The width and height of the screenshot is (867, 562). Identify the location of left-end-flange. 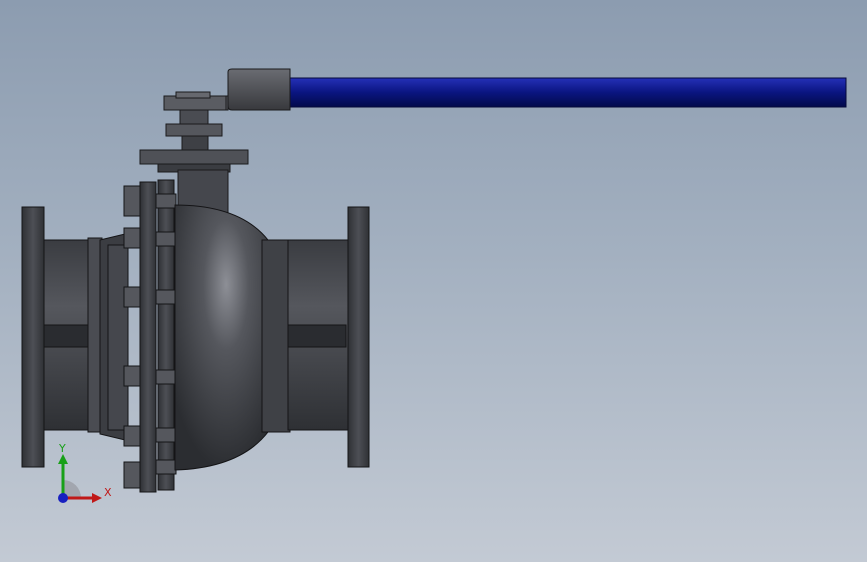
(62, 337).